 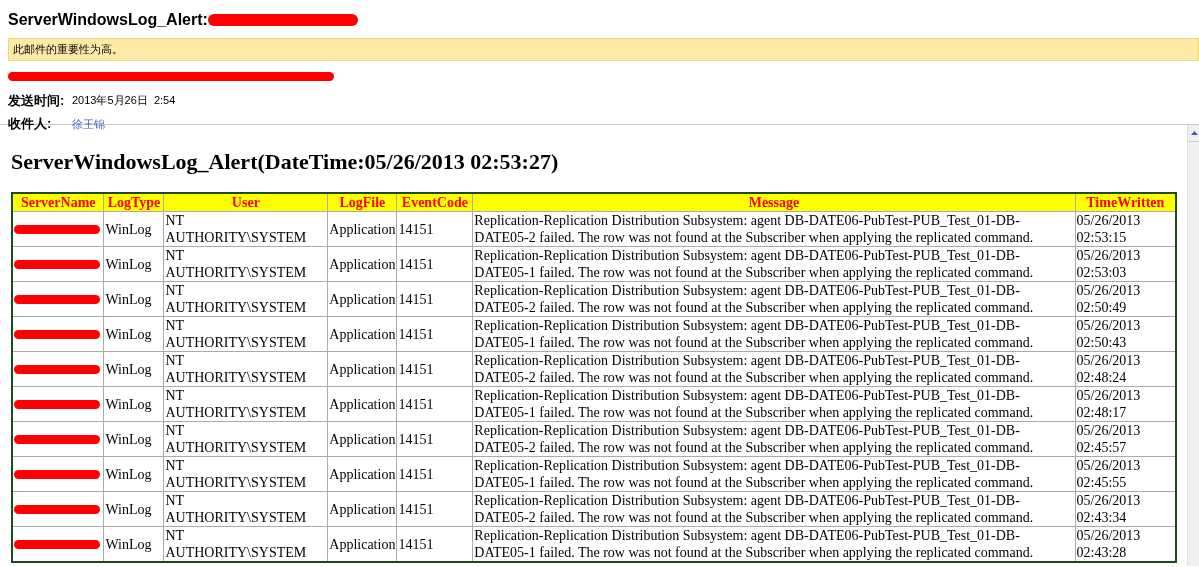 What do you see at coordinates (37, 100) in the screenshot?
I see `field-label: 发送时间:` at bounding box center [37, 100].